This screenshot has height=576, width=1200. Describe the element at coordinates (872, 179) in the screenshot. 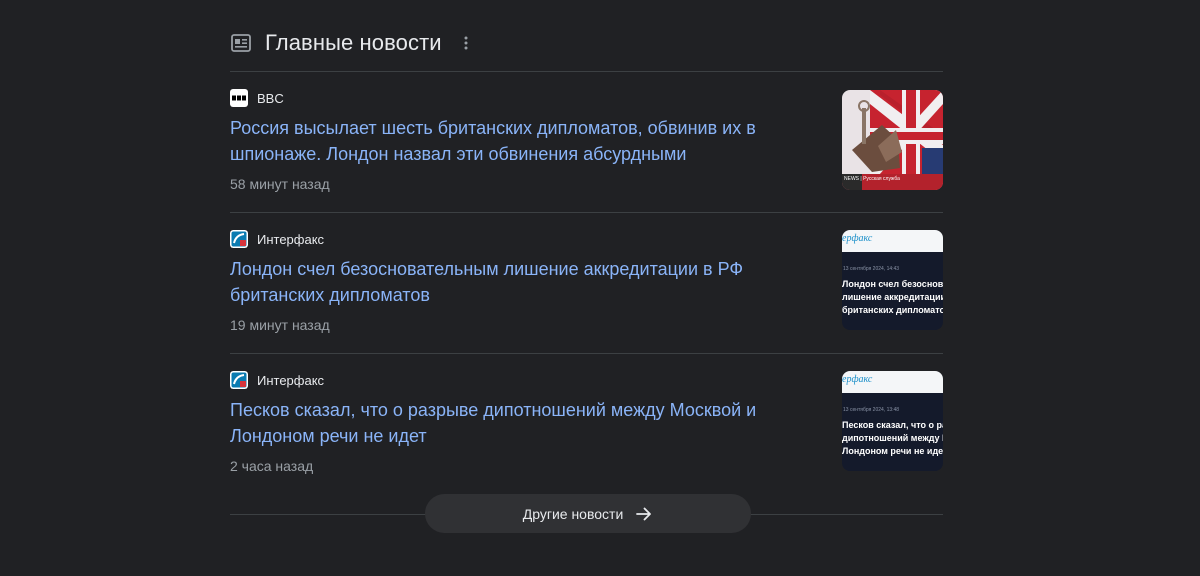

I see `thumbnail-caption: NEWS | Русская служба` at that location.